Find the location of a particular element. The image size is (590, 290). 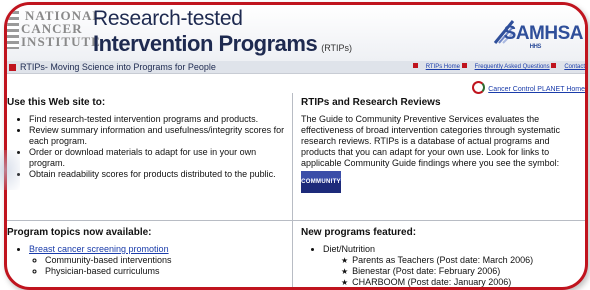

hhs-label: HHS is located at coordinates (535, 47).